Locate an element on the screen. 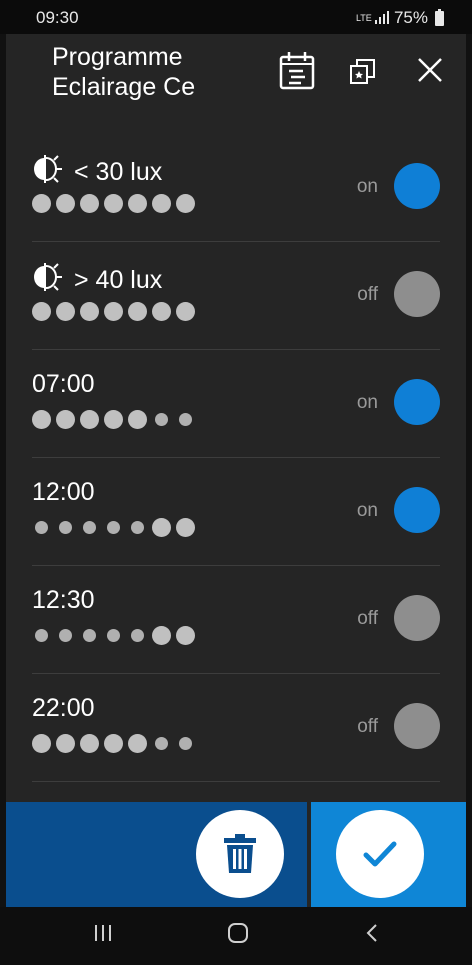  schedule-row-label: 07:00 is located at coordinates (63, 384).